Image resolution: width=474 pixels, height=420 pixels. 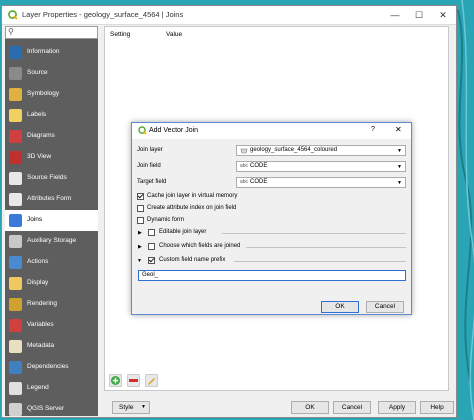 What do you see at coordinates (38, 261) in the screenshot?
I see `sidebar-item-label: Actions` at bounding box center [38, 261].